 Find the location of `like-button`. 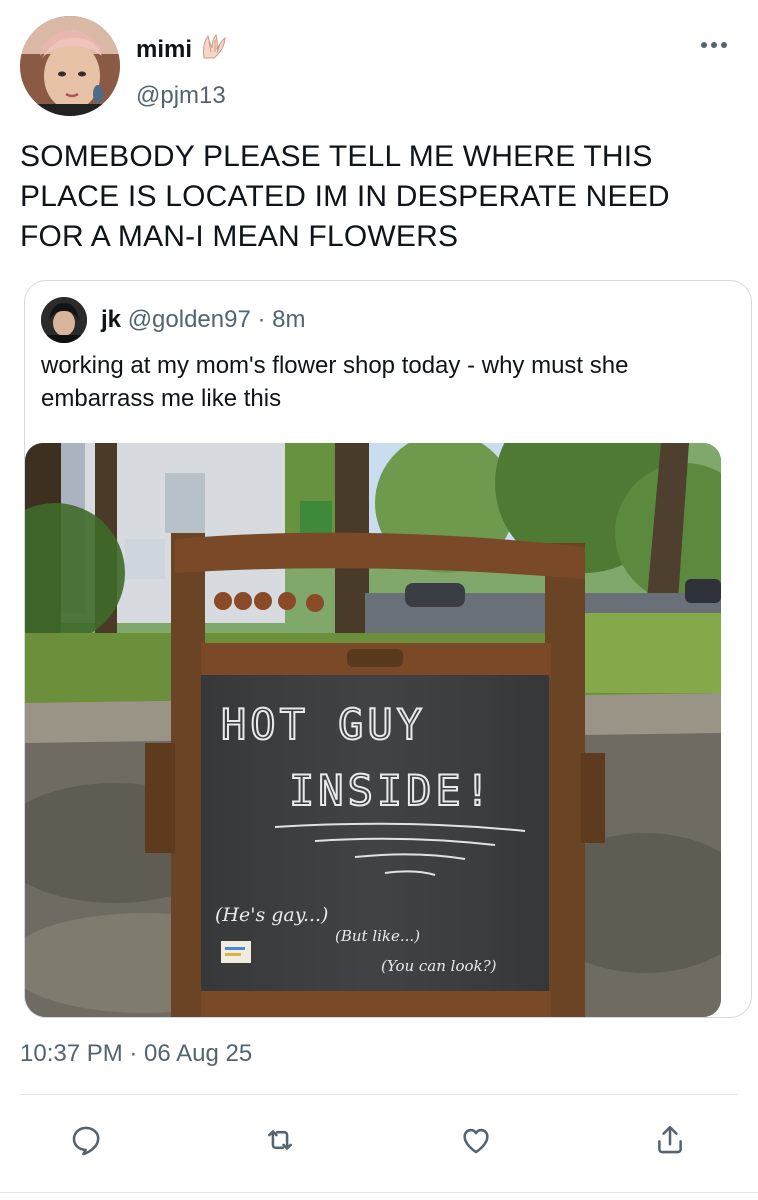

like-button is located at coordinates (476, 1140).